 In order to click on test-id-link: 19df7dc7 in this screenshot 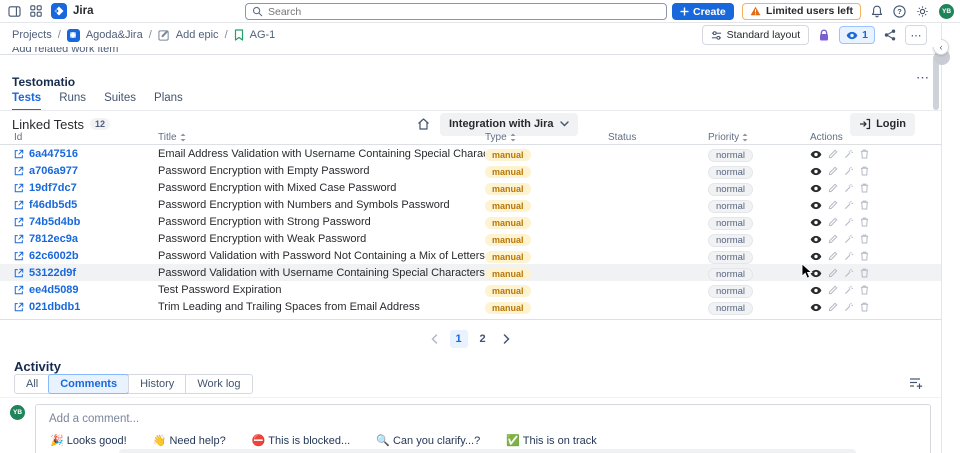, I will do `click(53, 188)`.